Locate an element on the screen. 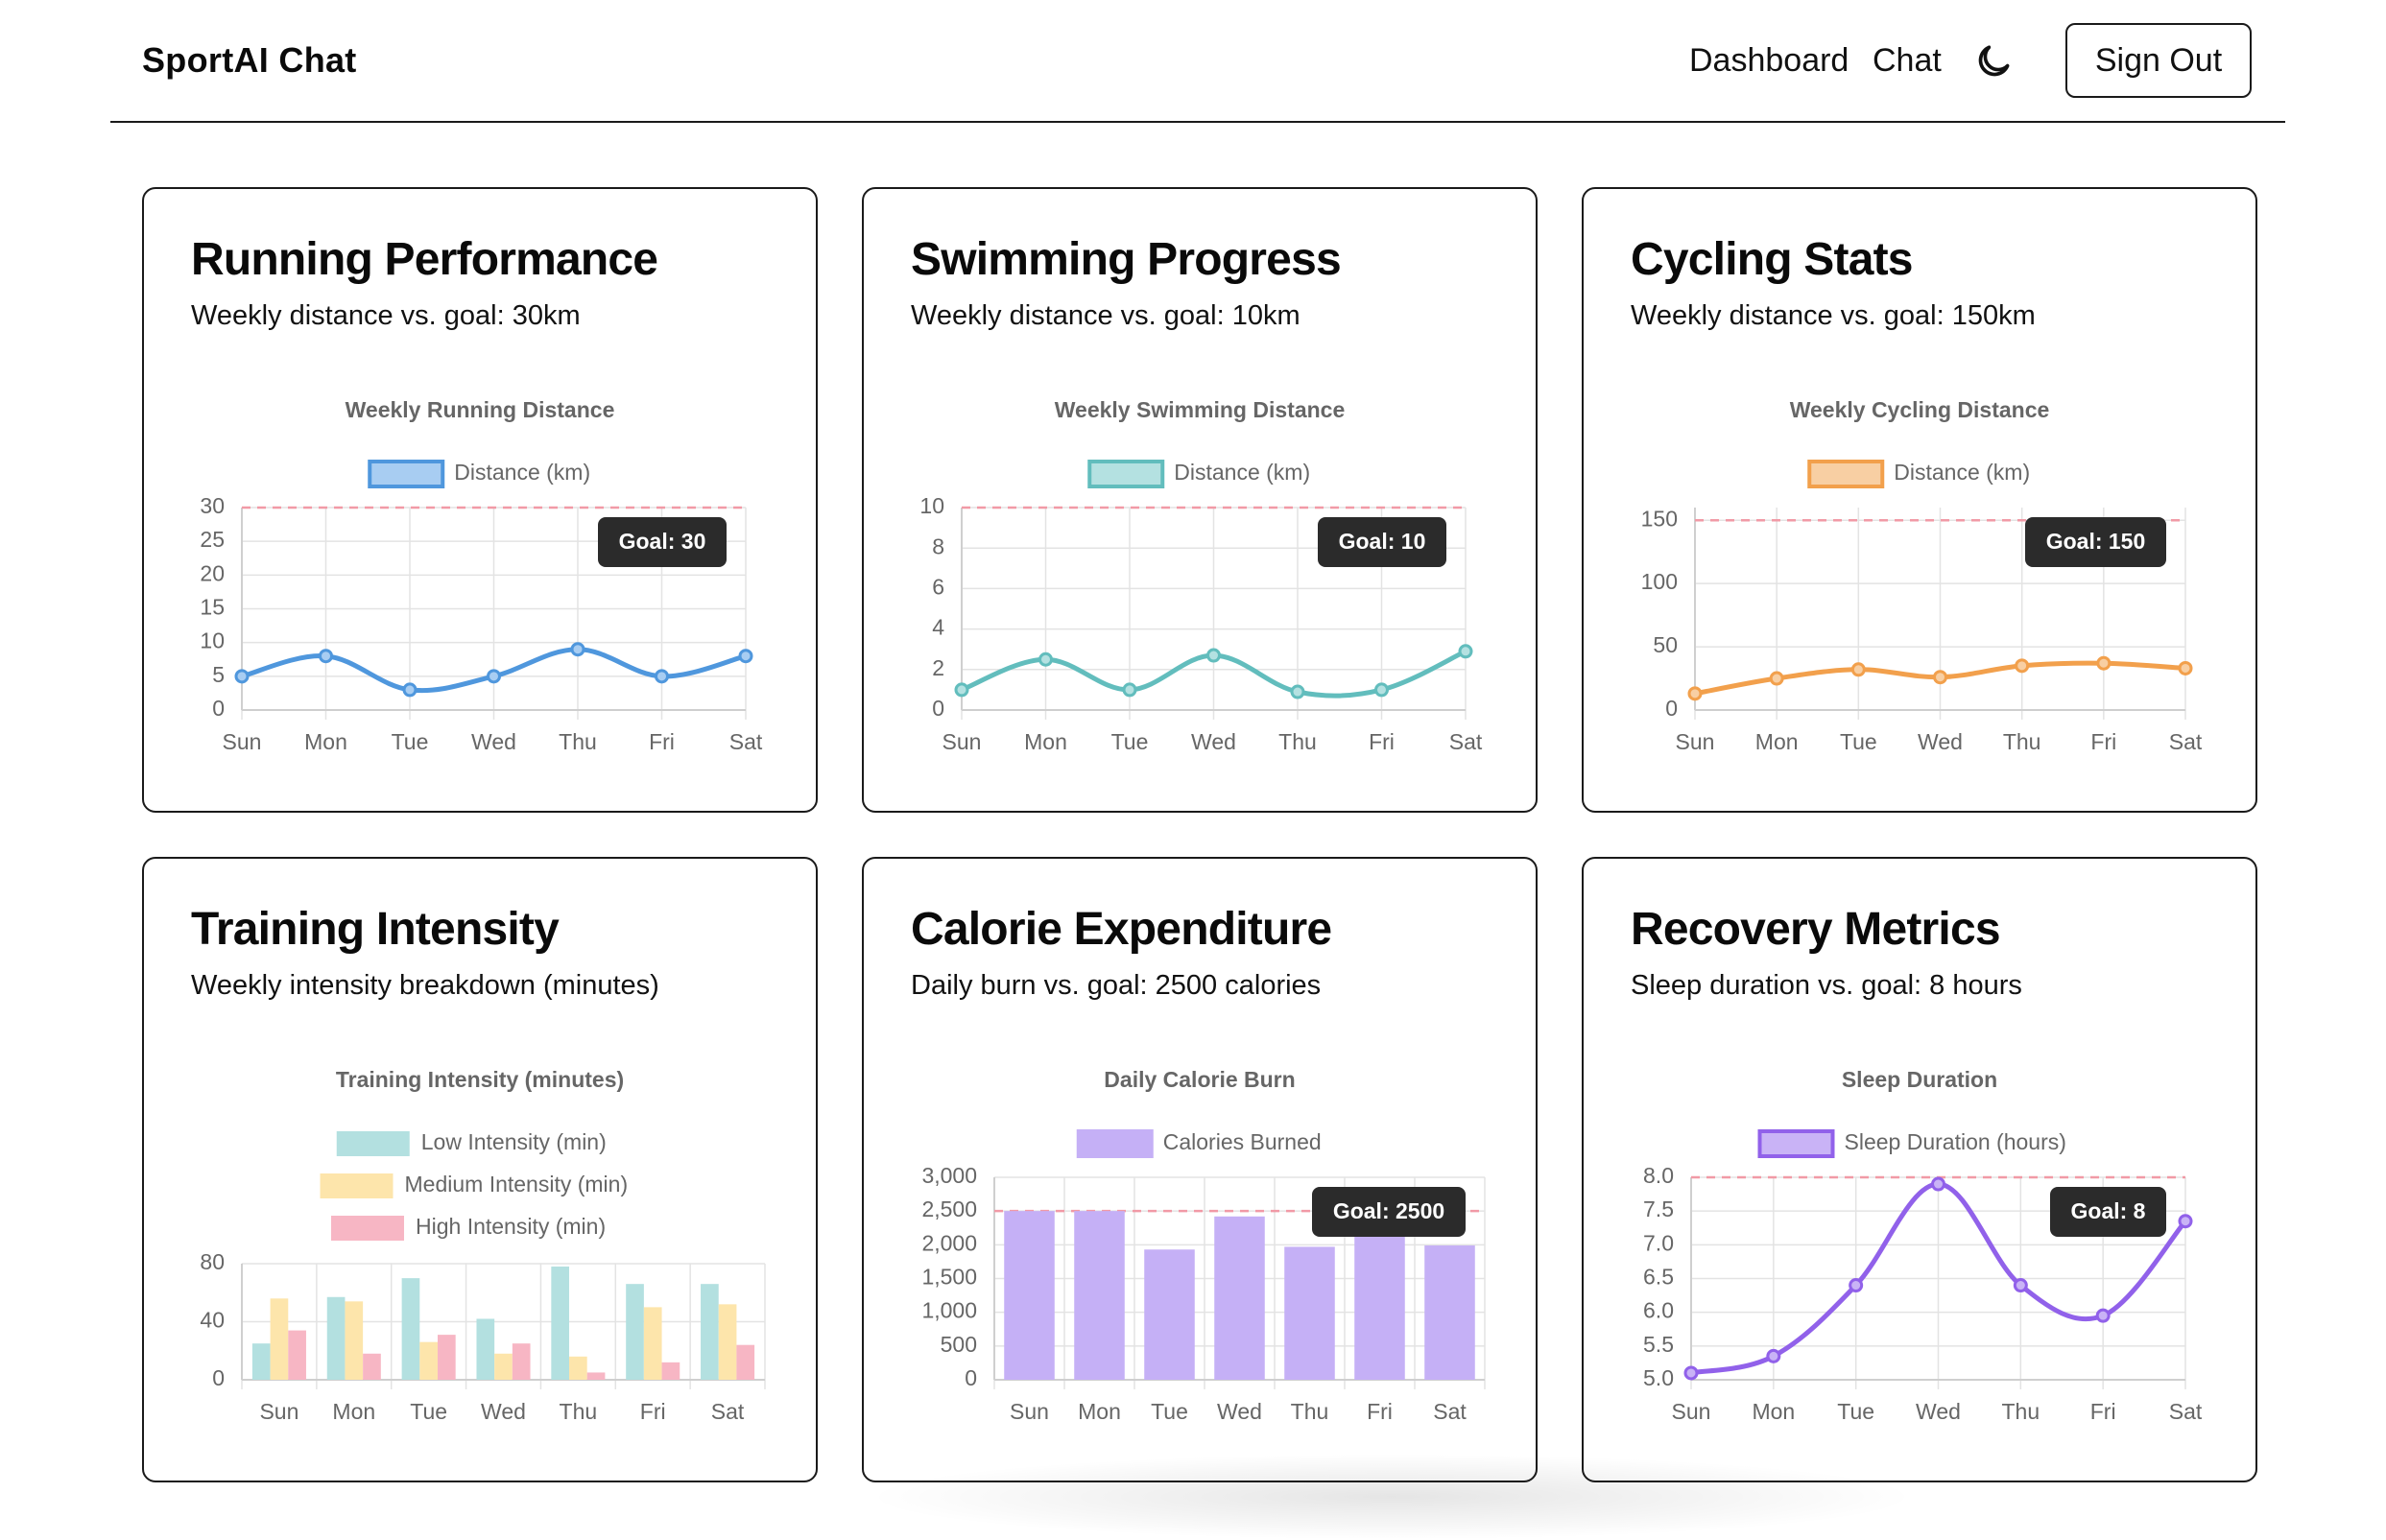  moon-icon is located at coordinates (1994, 61).